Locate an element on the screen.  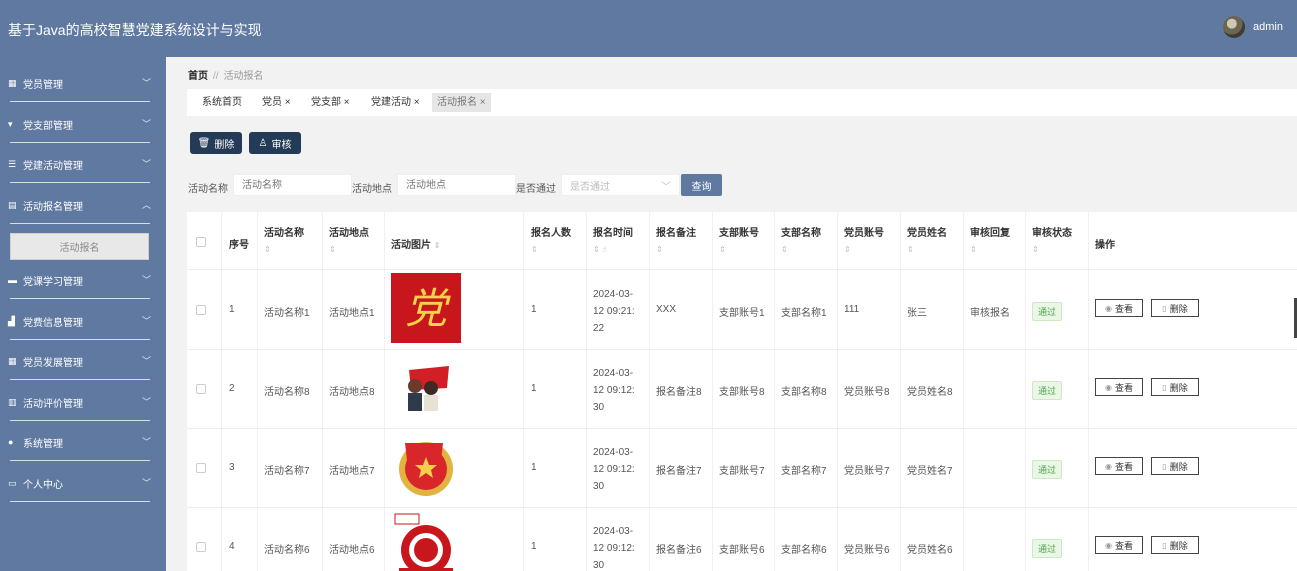
sidebar-item-label: 党员发展管理 is located at coordinates (53, 363).